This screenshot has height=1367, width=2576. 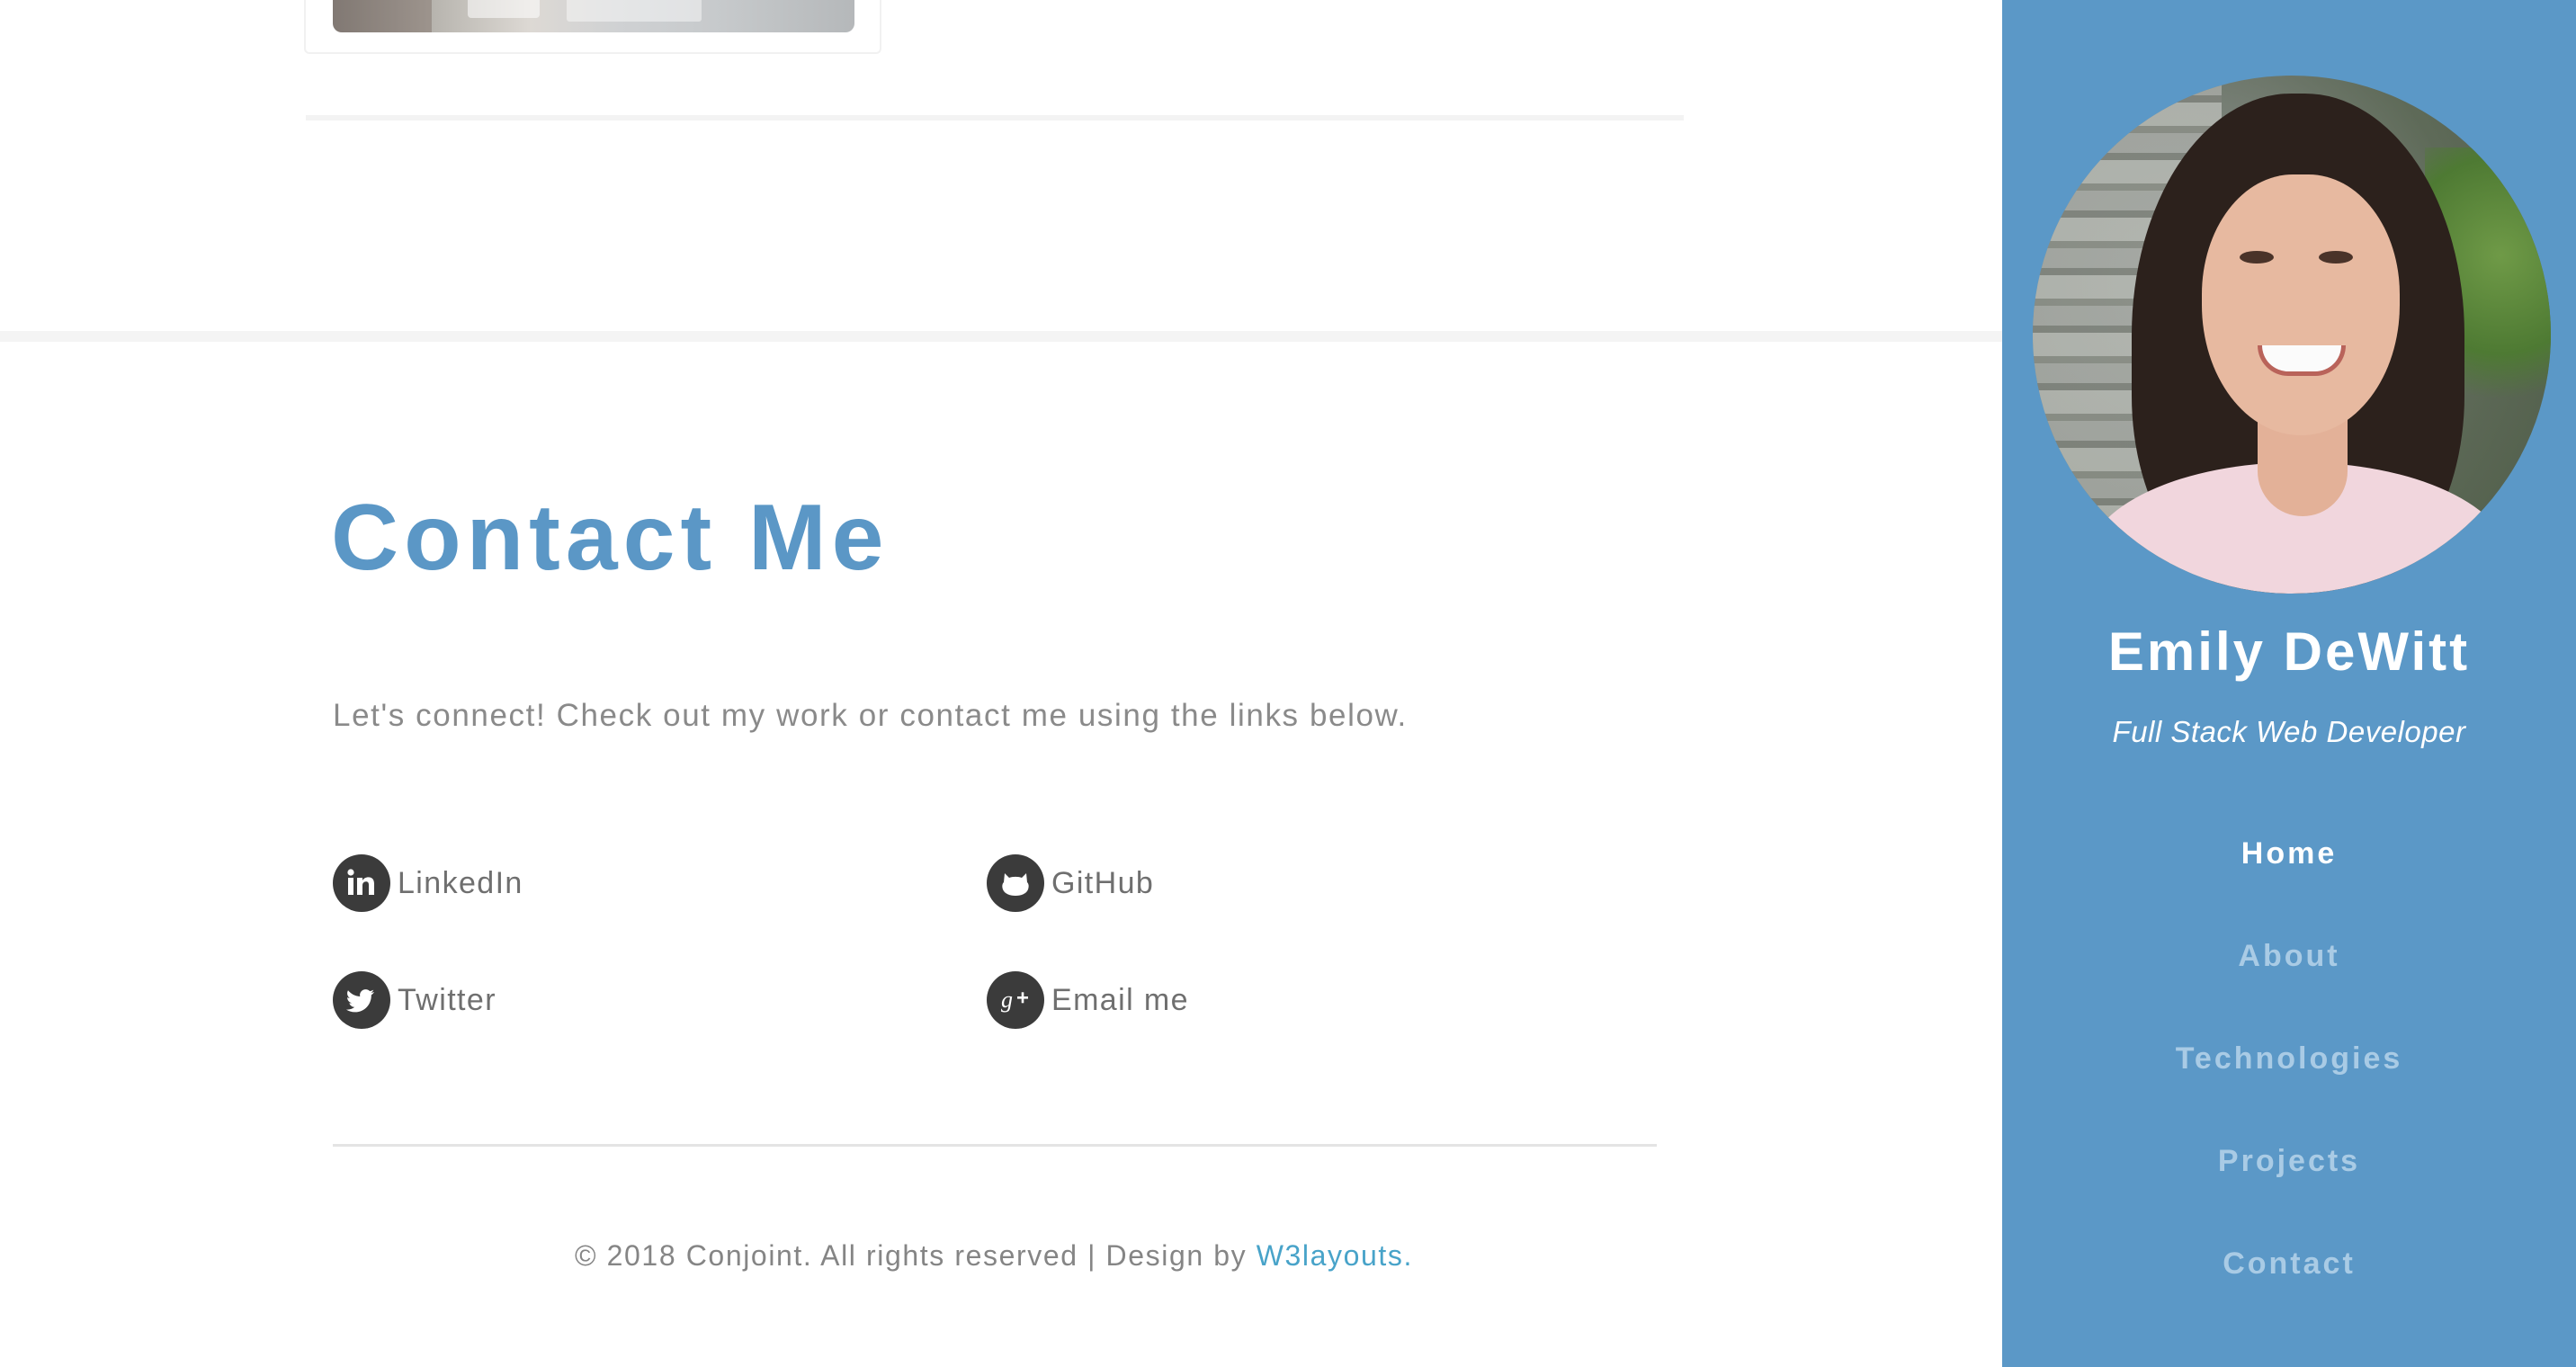 What do you see at coordinates (2257, 257) in the screenshot?
I see `avatar-left-eye` at bounding box center [2257, 257].